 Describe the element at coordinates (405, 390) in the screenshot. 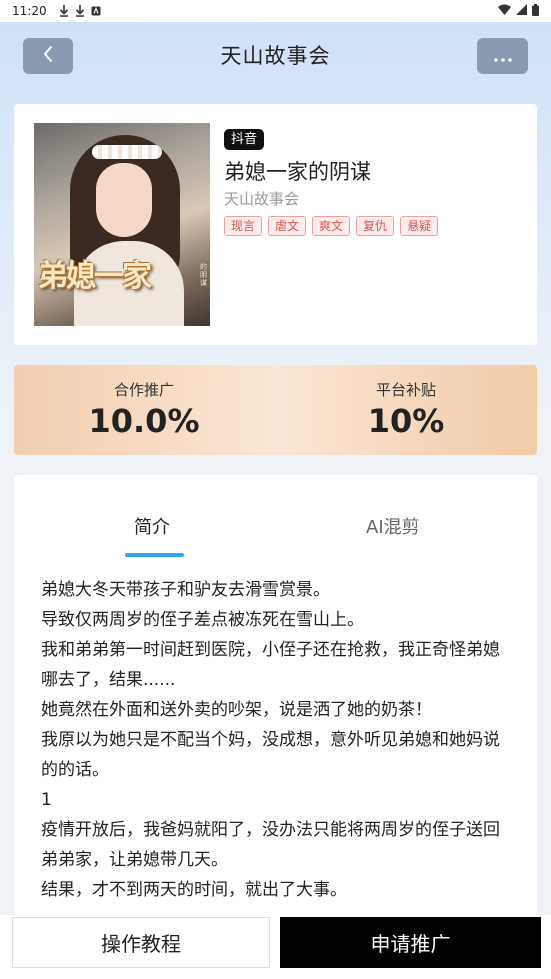

I see `subsidy-label: 平台补贴` at that location.